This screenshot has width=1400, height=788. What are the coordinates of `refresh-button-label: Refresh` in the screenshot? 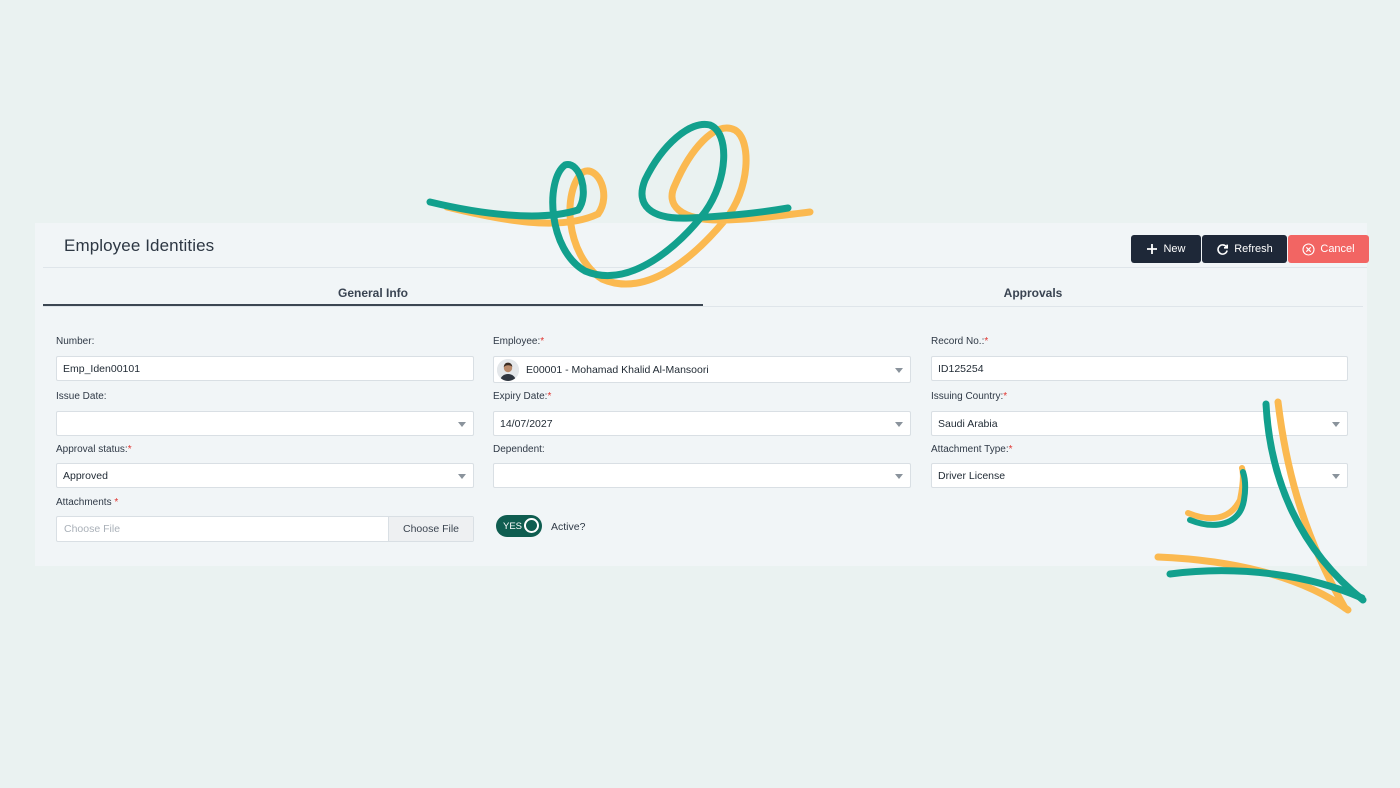 It's located at (1253, 249).